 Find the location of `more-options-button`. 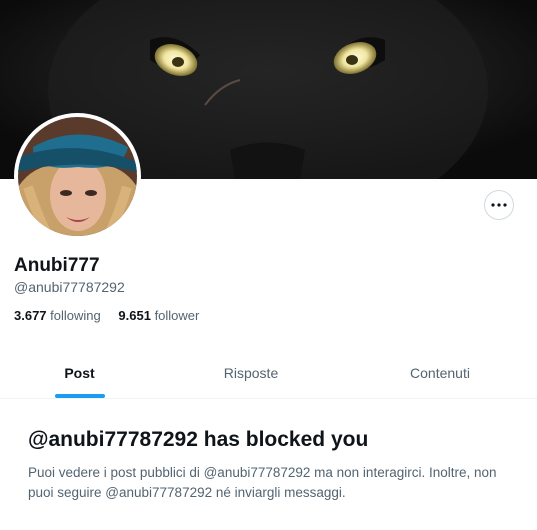

more-options-button is located at coordinates (499, 205).